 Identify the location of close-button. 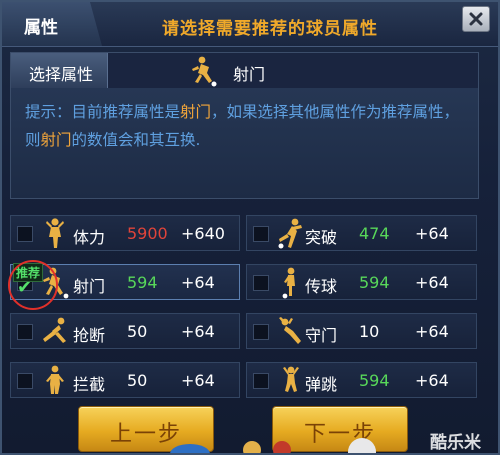
(476, 19).